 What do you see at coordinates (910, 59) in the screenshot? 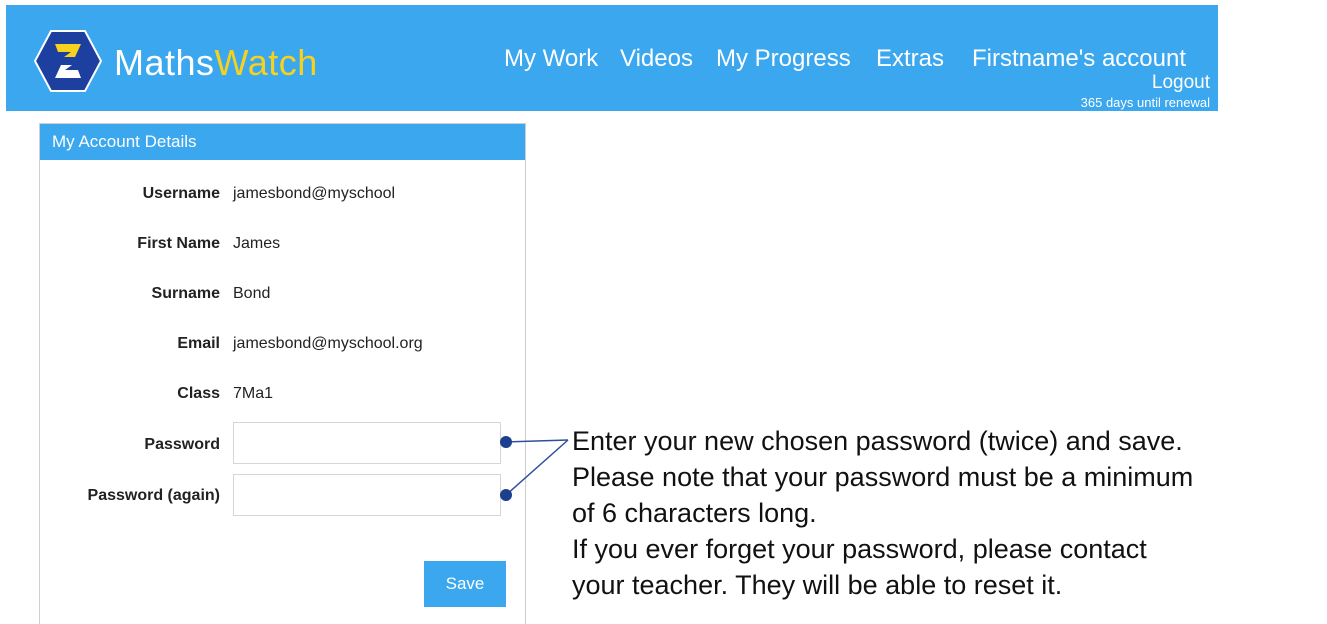
I see `nav-extras: Extras` at bounding box center [910, 59].